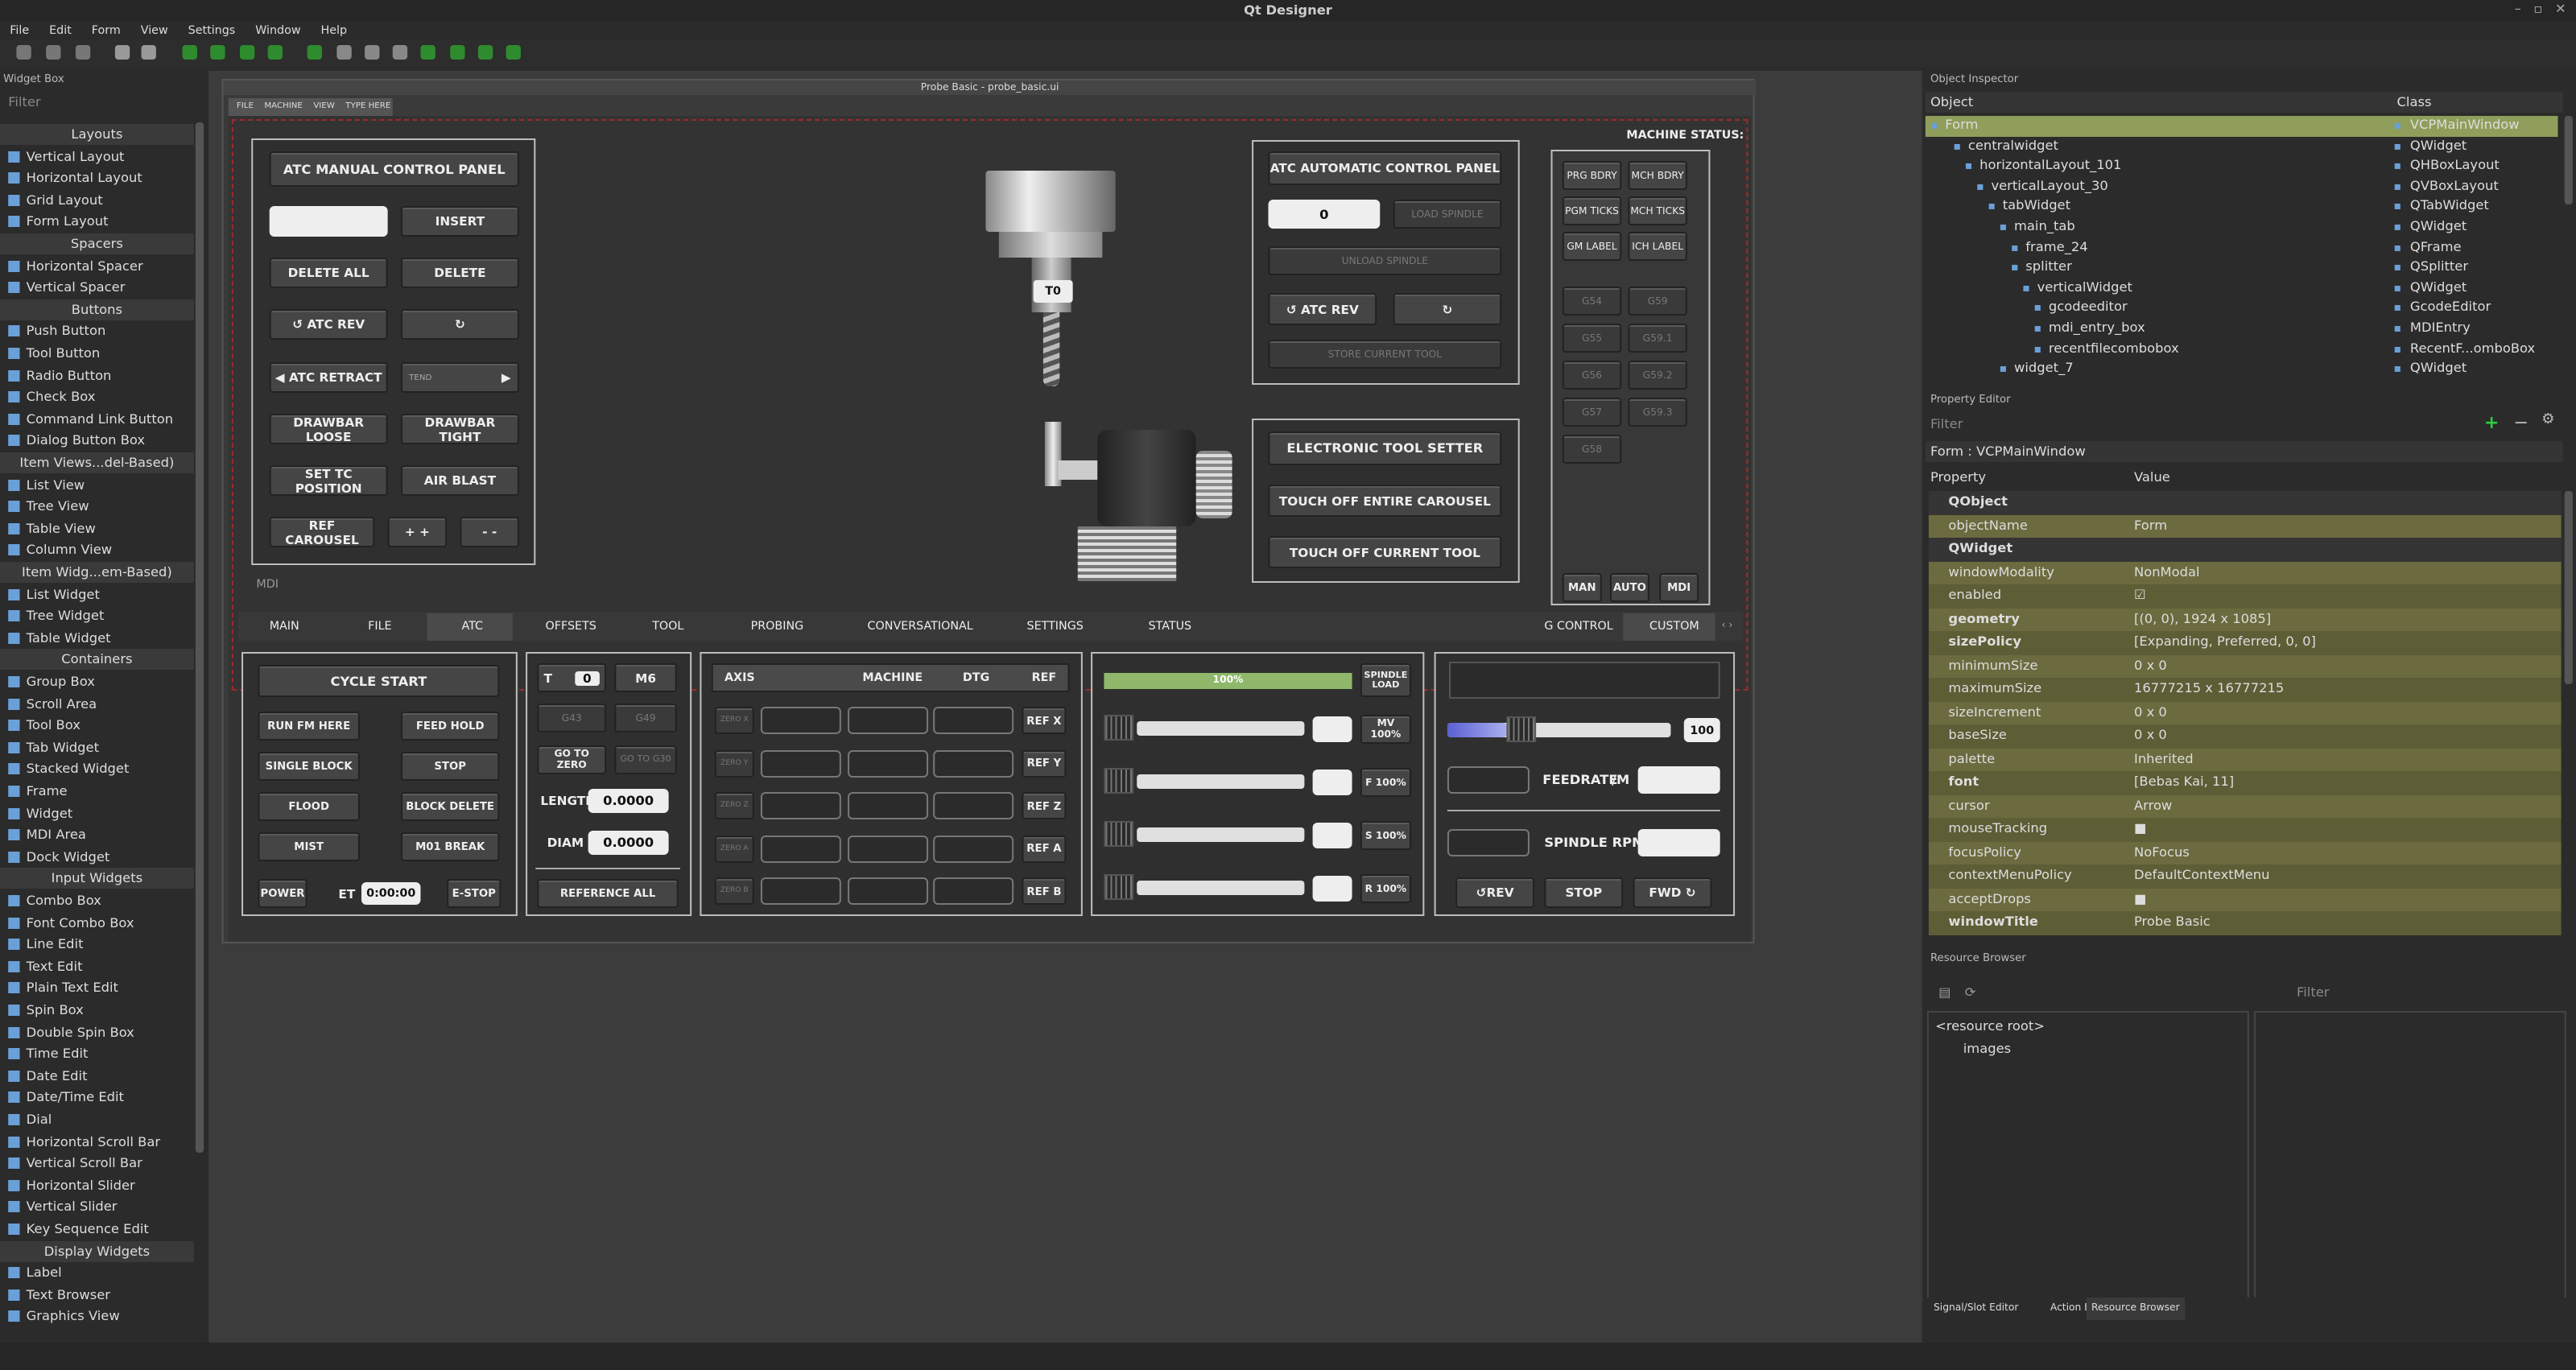 The height and width of the screenshot is (1370, 2576). What do you see at coordinates (97, 156) in the screenshot?
I see `widget-item: Vertical Layout` at bounding box center [97, 156].